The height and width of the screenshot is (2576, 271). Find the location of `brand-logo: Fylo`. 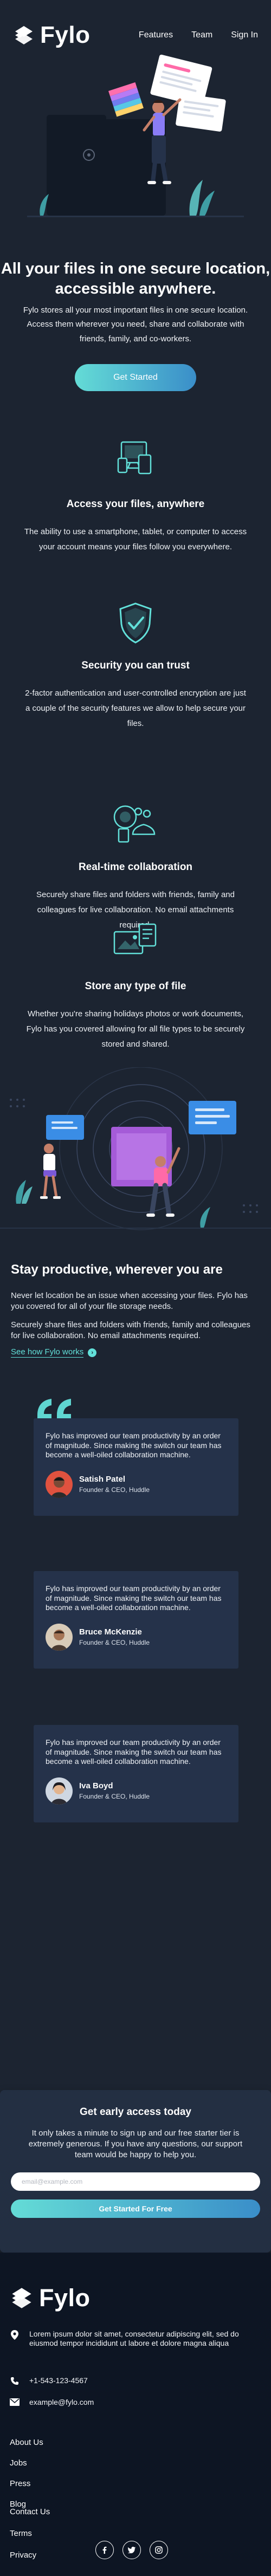

brand-logo: Fylo is located at coordinates (51, 36).